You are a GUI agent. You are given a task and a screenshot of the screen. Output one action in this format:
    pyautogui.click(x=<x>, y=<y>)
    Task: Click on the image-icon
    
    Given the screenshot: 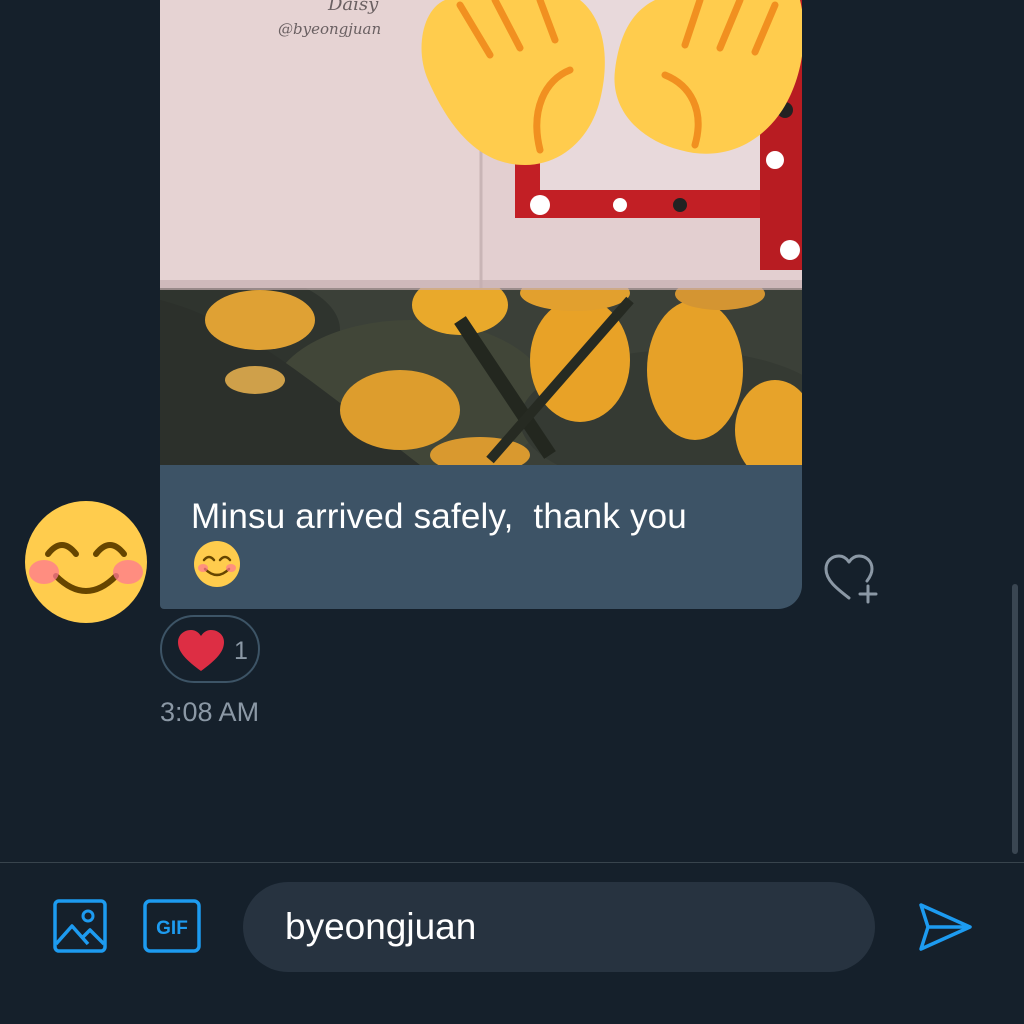 What is the action you would take?
    pyautogui.click(x=80, y=926)
    